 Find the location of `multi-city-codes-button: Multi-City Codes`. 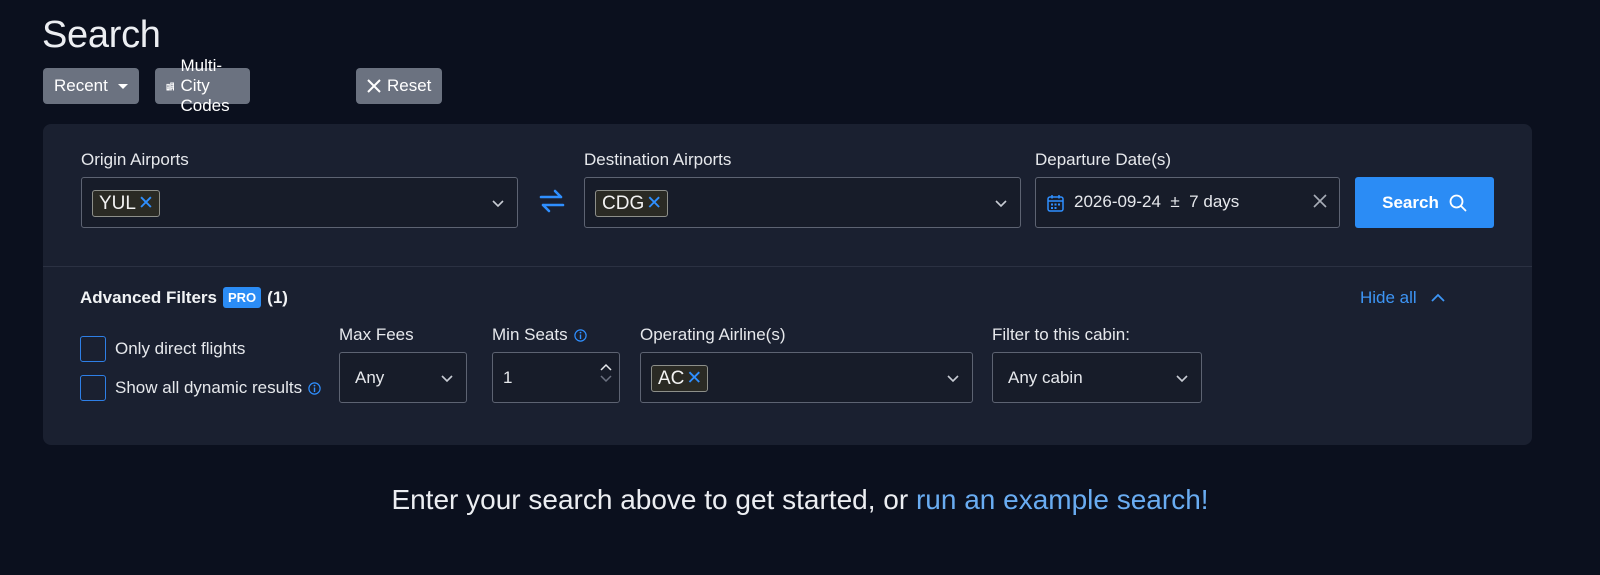

multi-city-codes-button: Multi-City Codes is located at coordinates (203, 85).